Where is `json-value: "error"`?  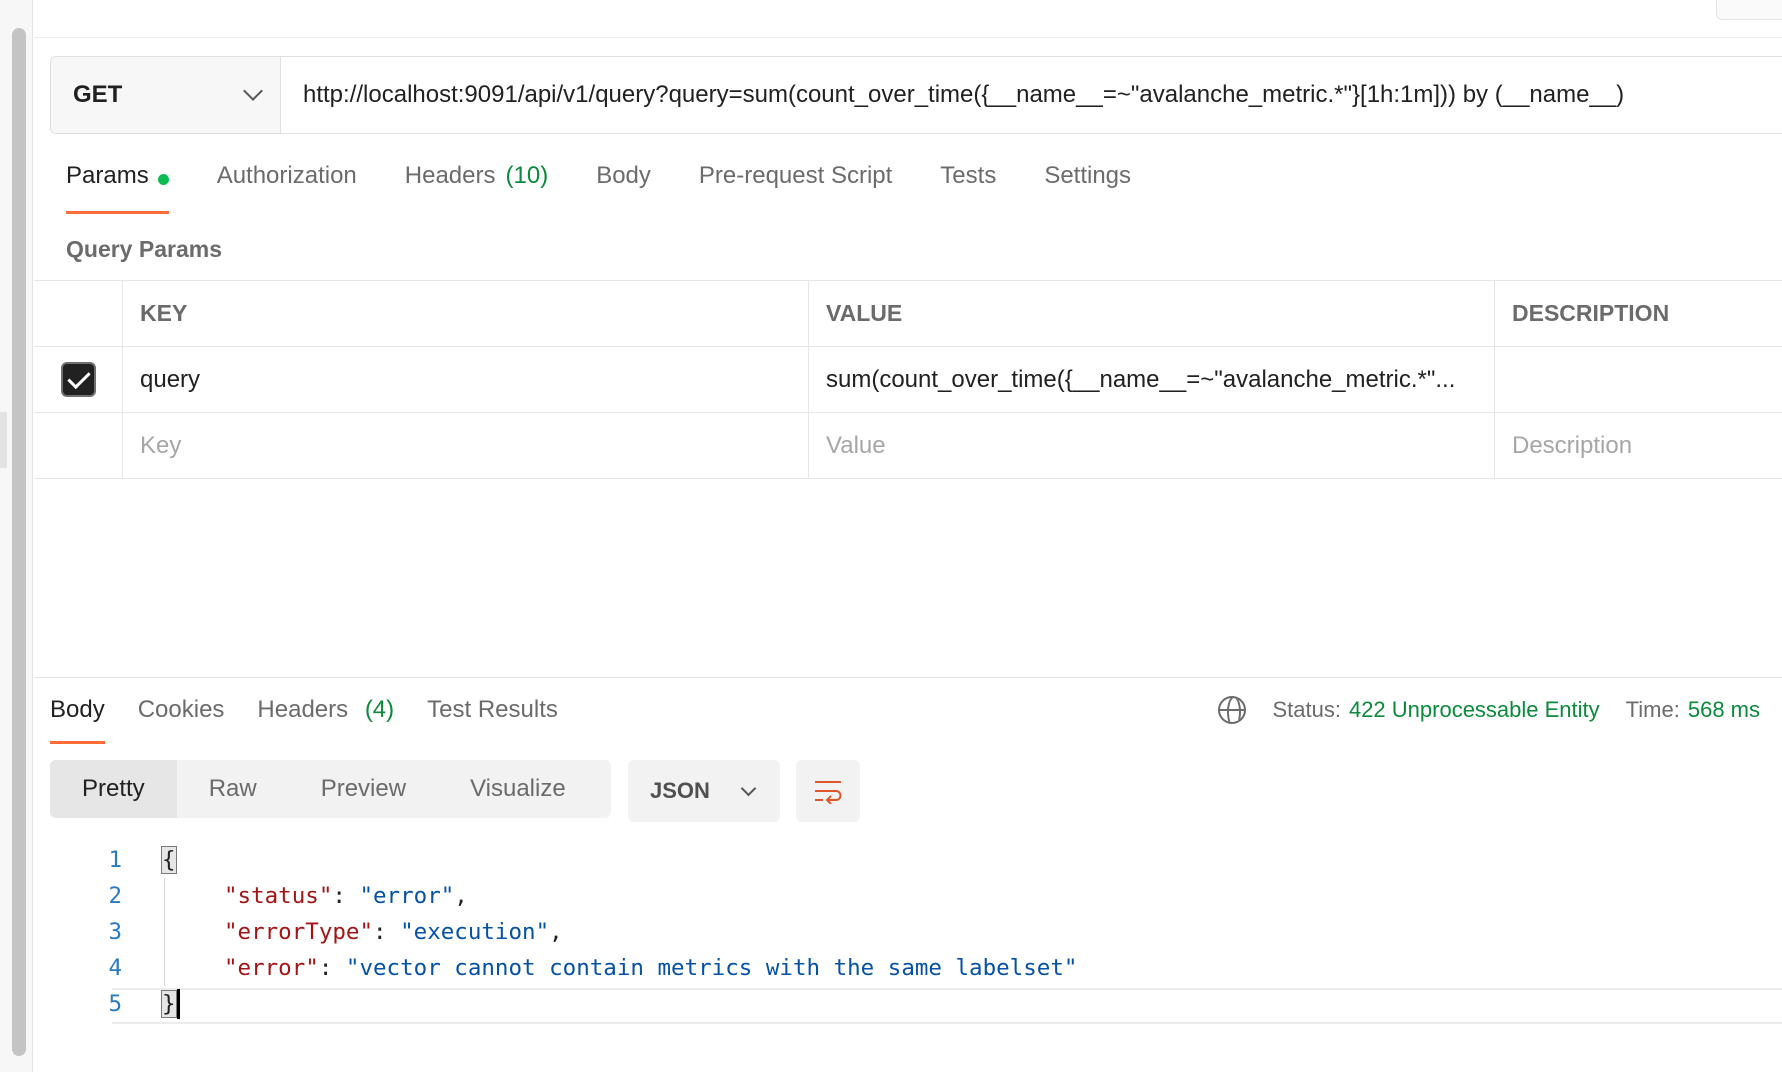 json-value: "error" is located at coordinates (407, 896).